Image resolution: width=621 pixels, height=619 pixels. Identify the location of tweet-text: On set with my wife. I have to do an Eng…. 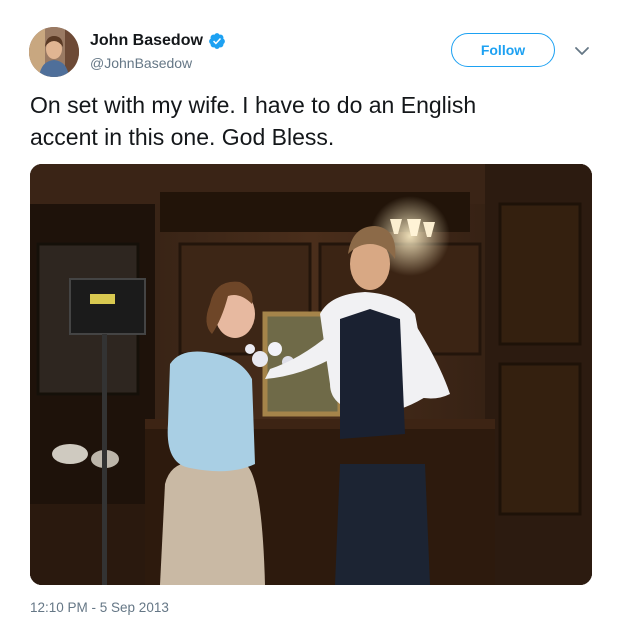
(312, 121).